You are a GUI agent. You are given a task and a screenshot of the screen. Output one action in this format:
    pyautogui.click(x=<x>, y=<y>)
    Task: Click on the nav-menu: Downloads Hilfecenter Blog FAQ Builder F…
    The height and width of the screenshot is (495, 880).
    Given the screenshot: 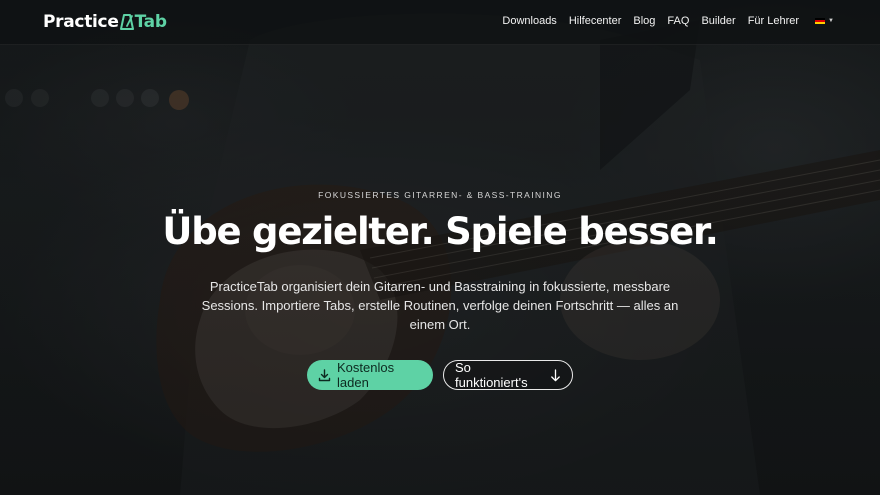 What is the action you would take?
    pyautogui.click(x=668, y=21)
    